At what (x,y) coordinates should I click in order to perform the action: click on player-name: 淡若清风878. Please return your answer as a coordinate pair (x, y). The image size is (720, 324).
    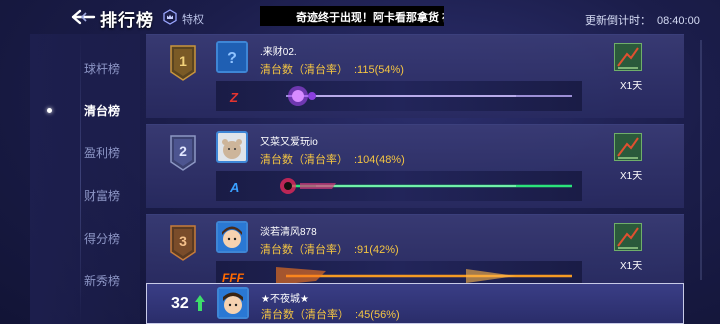
    Looking at the image, I should click on (288, 232).